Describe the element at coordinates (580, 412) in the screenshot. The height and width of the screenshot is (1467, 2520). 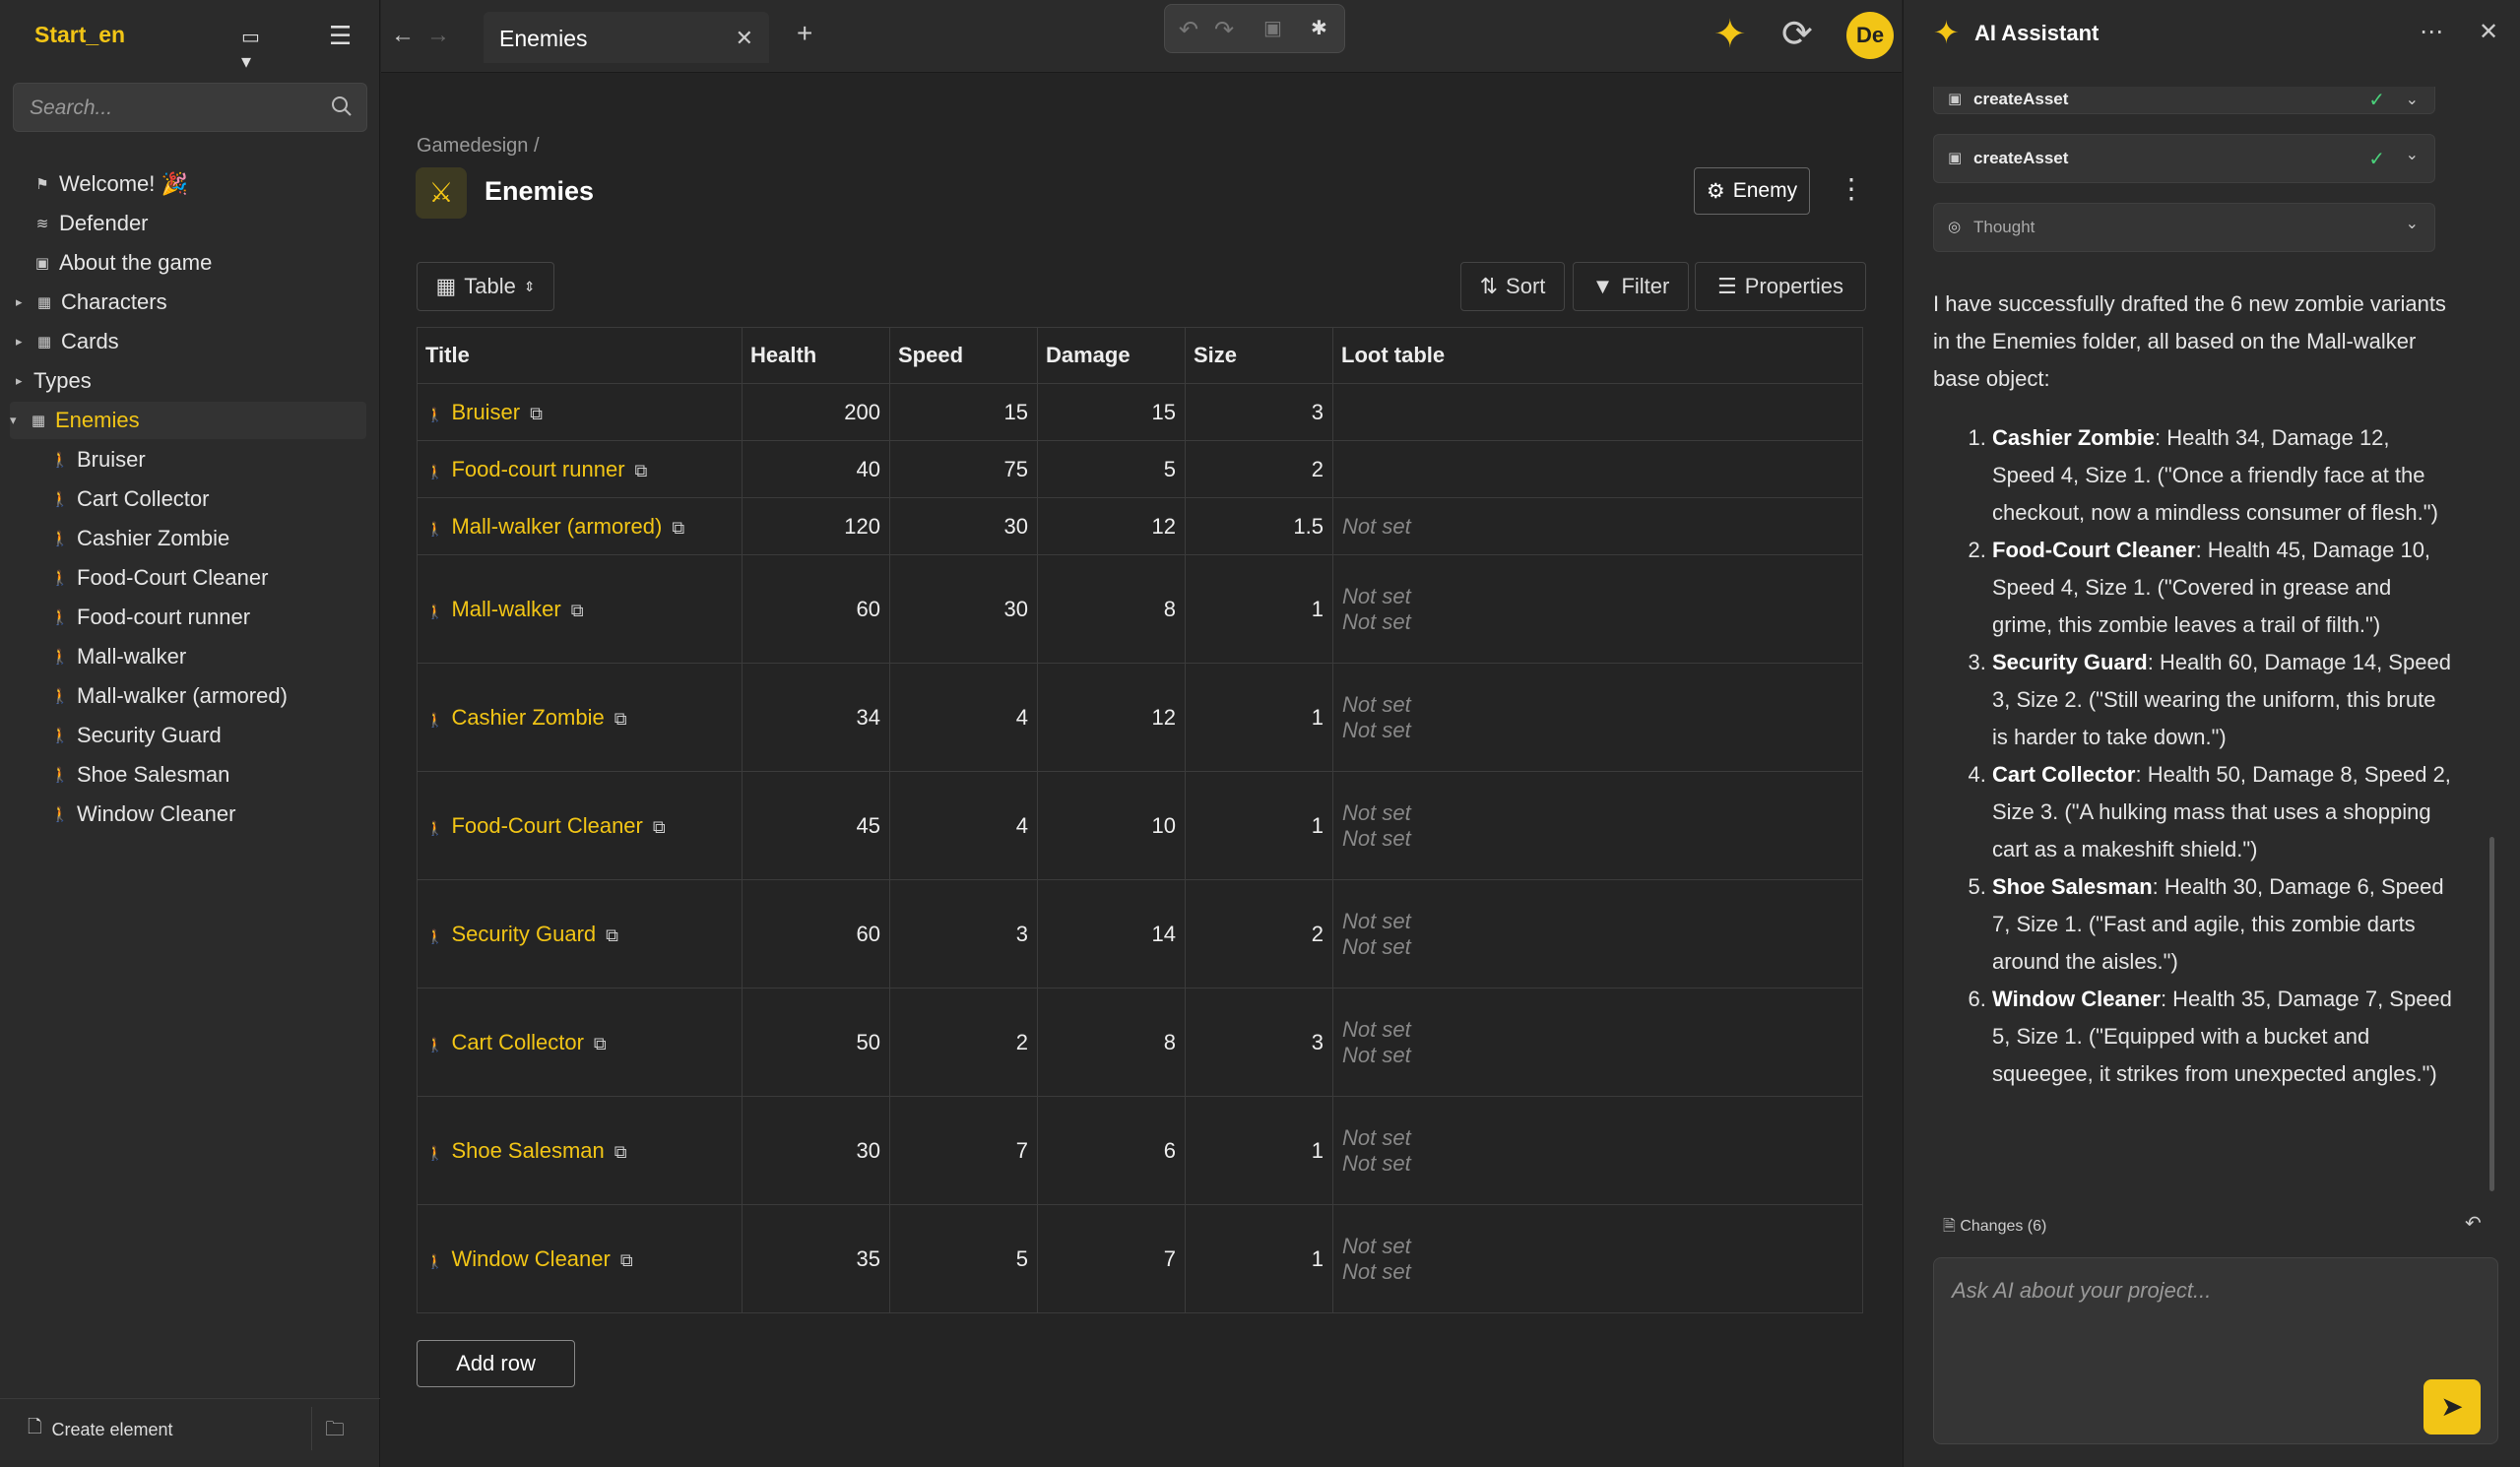
I see `title-cell: 🚶 Bruiser ⧉` at that location.